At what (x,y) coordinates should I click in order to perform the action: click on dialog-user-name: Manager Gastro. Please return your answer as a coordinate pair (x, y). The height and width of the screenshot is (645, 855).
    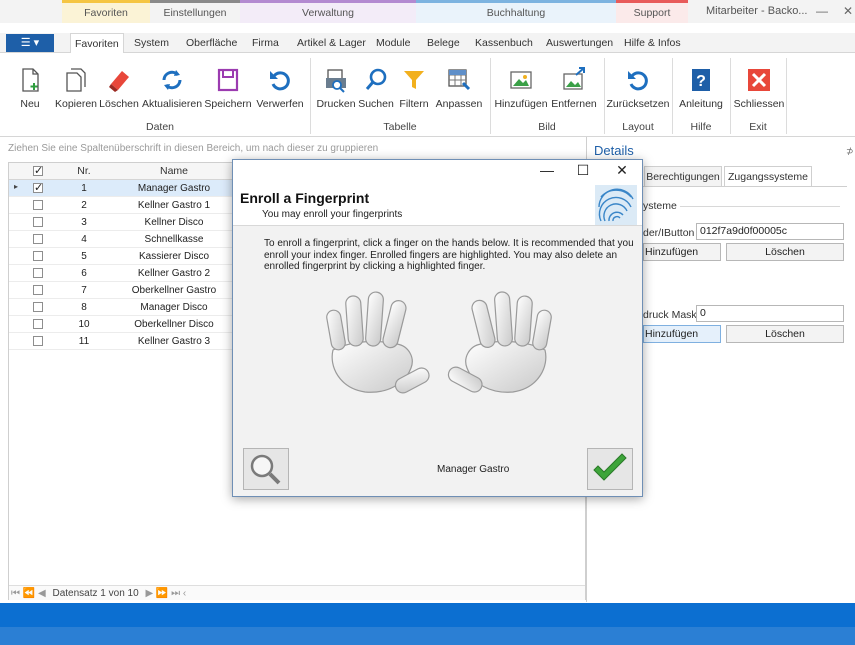
    Looking at the image, I should click on (473, 469).